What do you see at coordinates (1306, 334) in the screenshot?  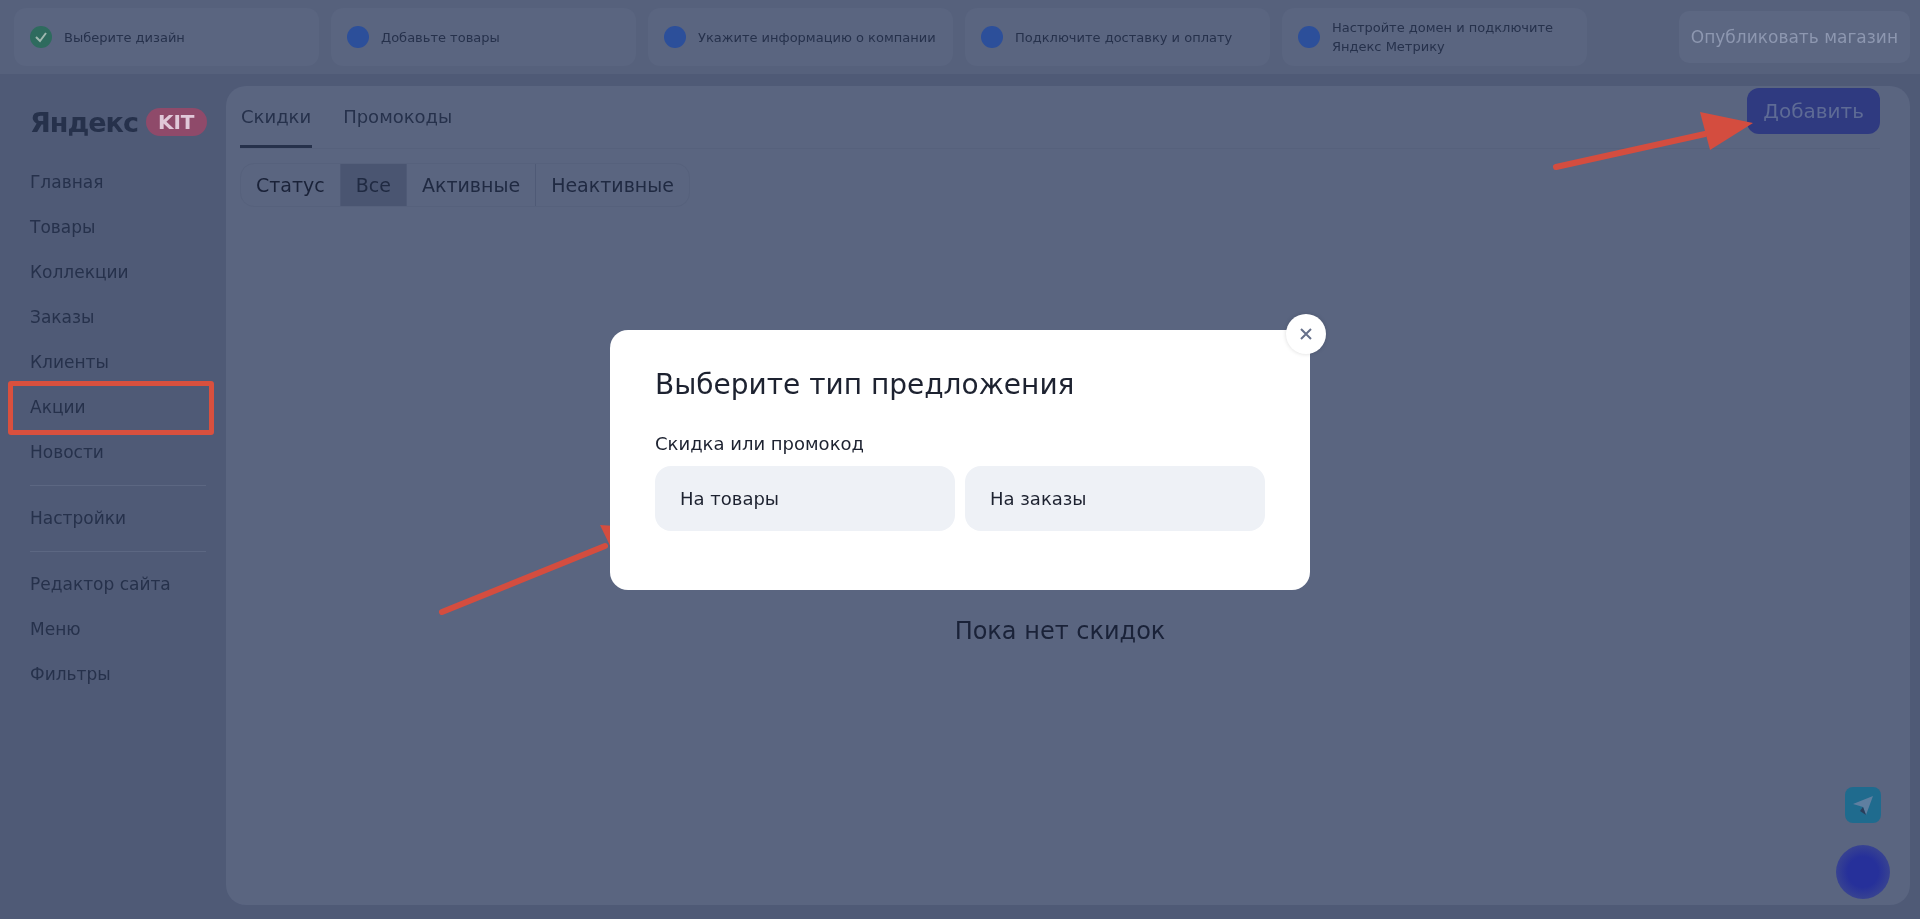 I see `close-icon` at bounding box center [1306, 334].